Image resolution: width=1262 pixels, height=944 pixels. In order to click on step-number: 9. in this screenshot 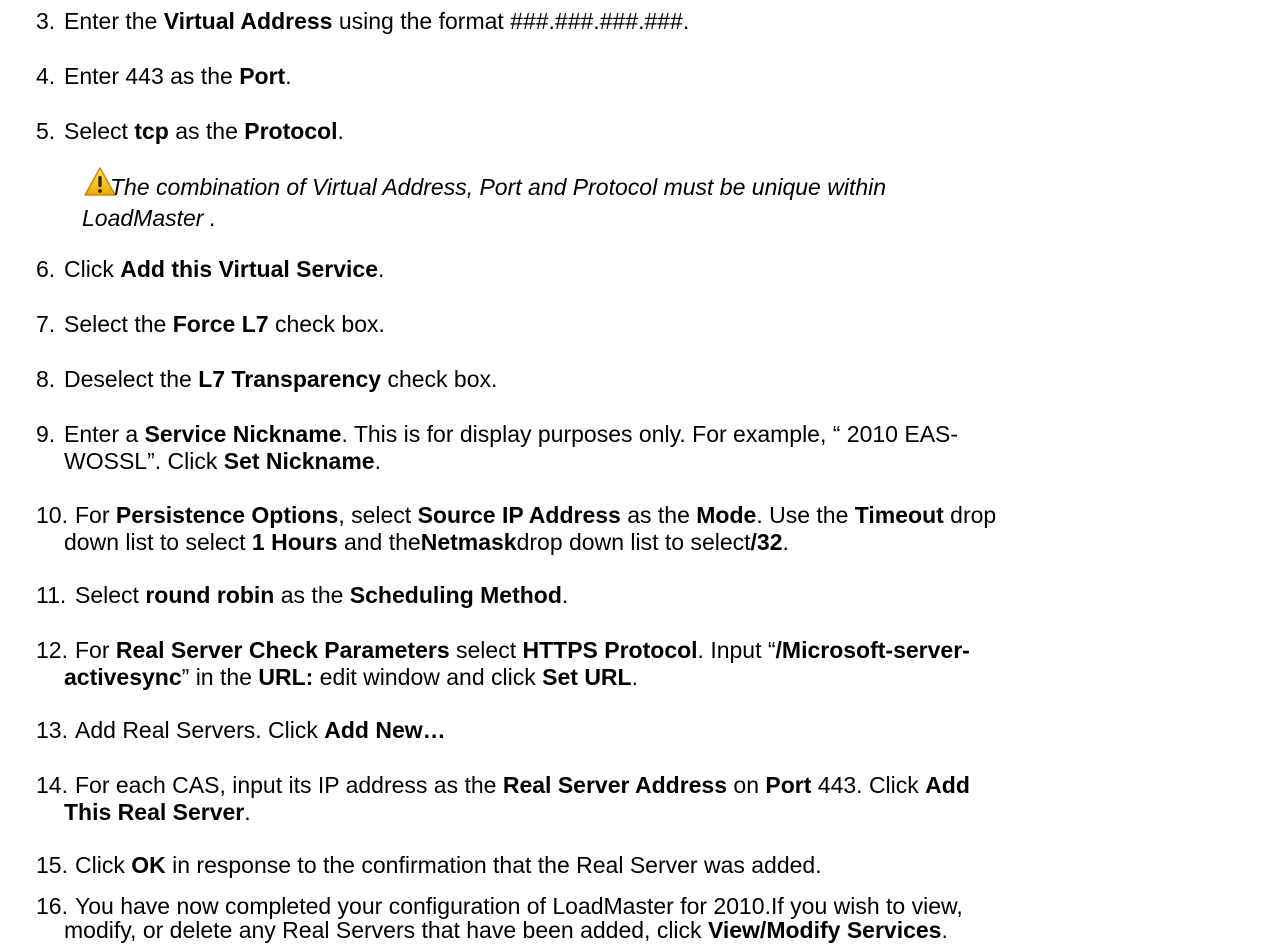, I will do `click(46, 434)`.